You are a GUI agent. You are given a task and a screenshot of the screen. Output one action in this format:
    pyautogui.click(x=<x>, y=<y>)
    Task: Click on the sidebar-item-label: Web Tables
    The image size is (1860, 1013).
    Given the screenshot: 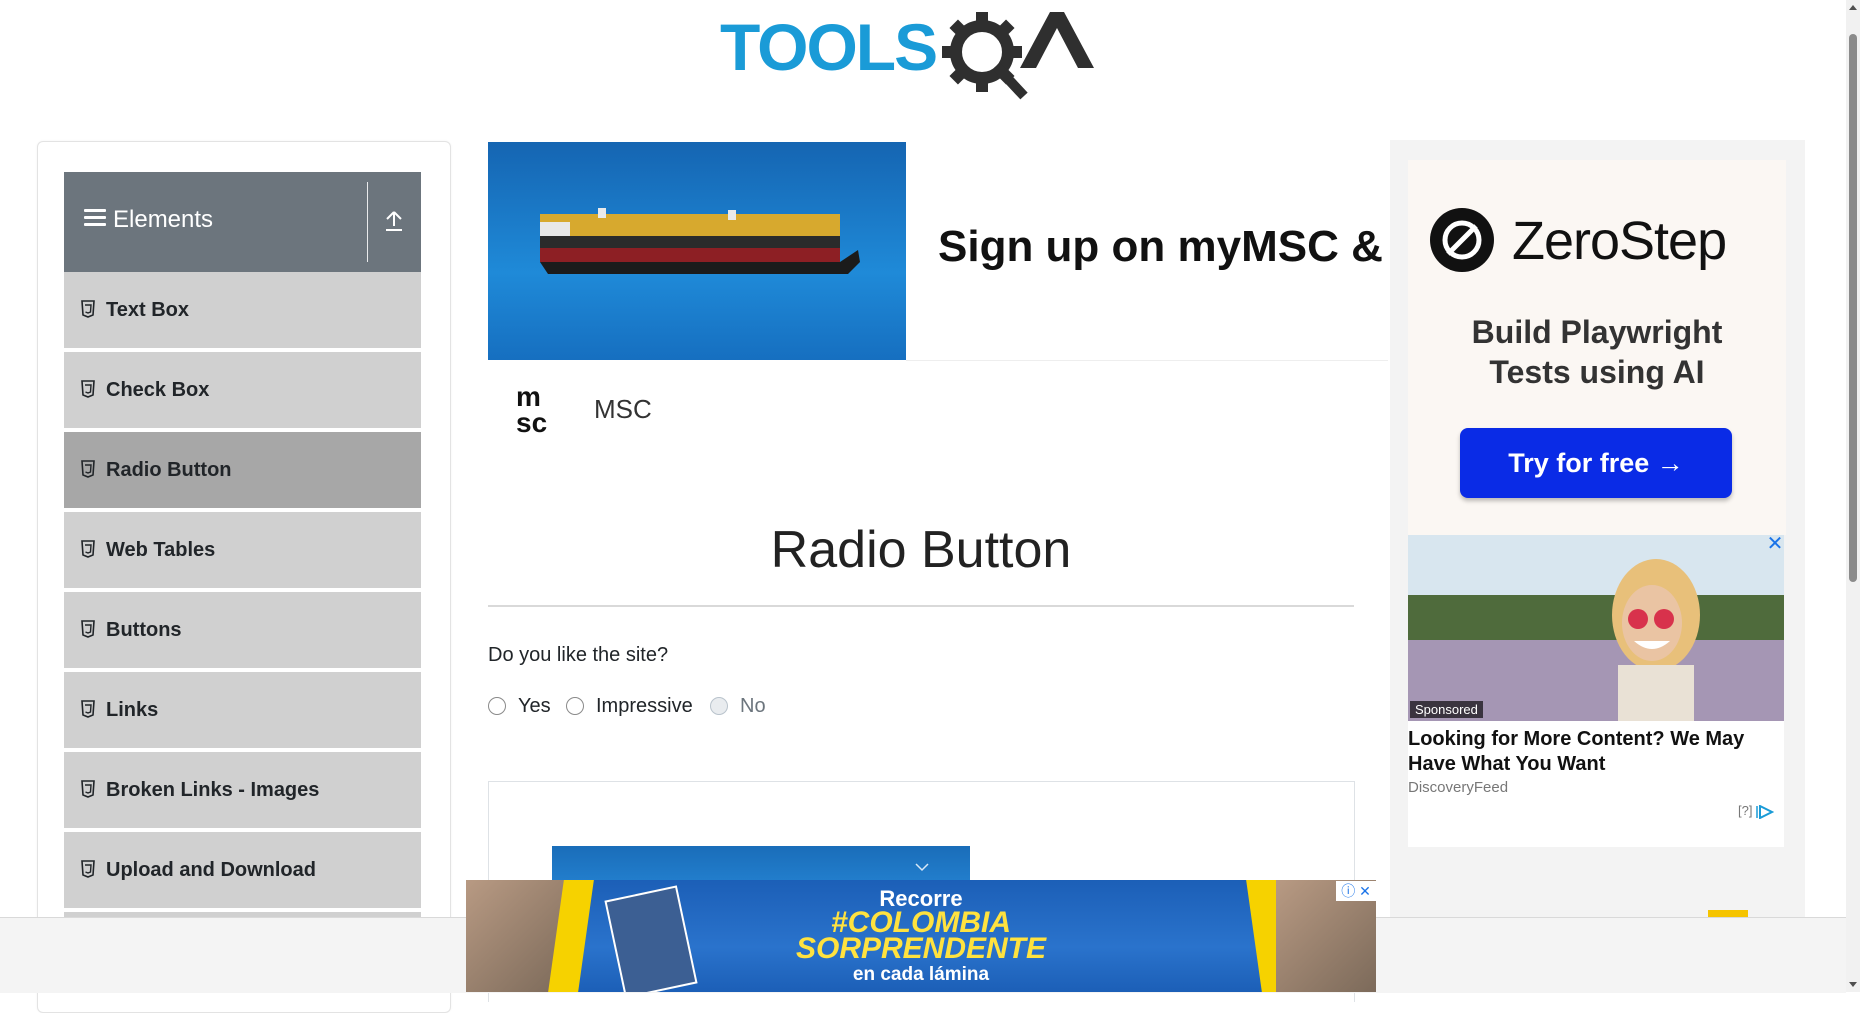 What is the action you would take?
    pyautogui.click(x=161, y=550)
    